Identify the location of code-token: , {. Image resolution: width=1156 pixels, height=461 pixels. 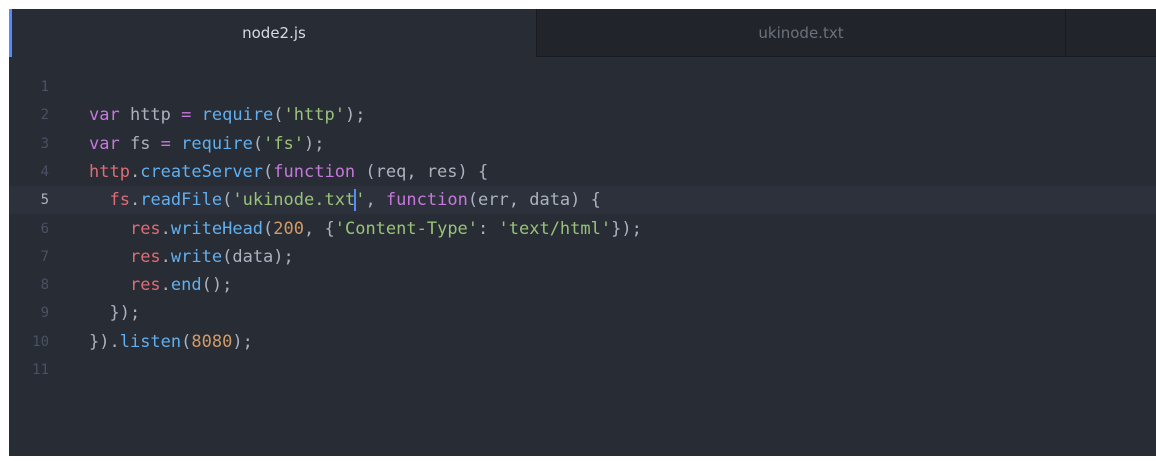
(319, 228).